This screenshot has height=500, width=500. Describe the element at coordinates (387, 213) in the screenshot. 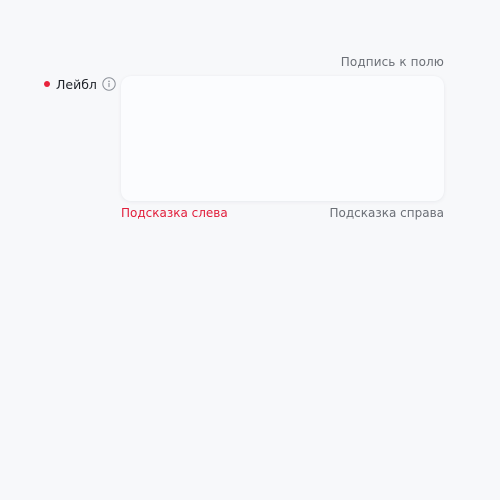

I see `hint-right: Подсказка справа` at that location.